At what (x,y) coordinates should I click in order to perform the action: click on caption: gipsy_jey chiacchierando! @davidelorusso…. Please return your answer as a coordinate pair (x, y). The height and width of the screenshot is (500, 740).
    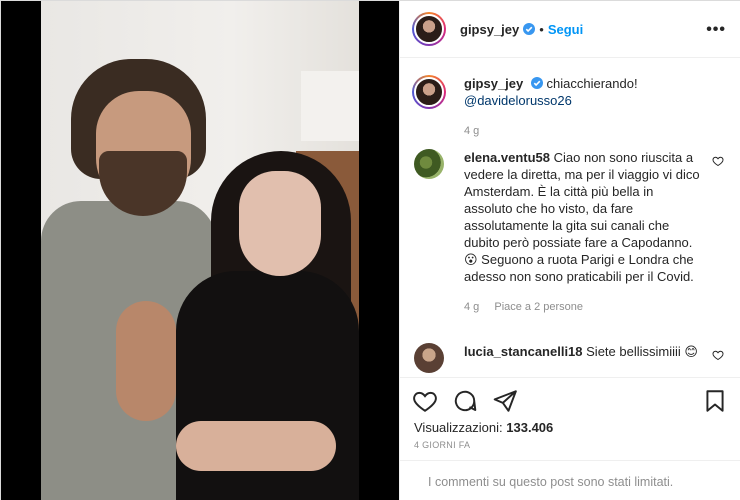
    Looking at the image, I should click on (572, 107).